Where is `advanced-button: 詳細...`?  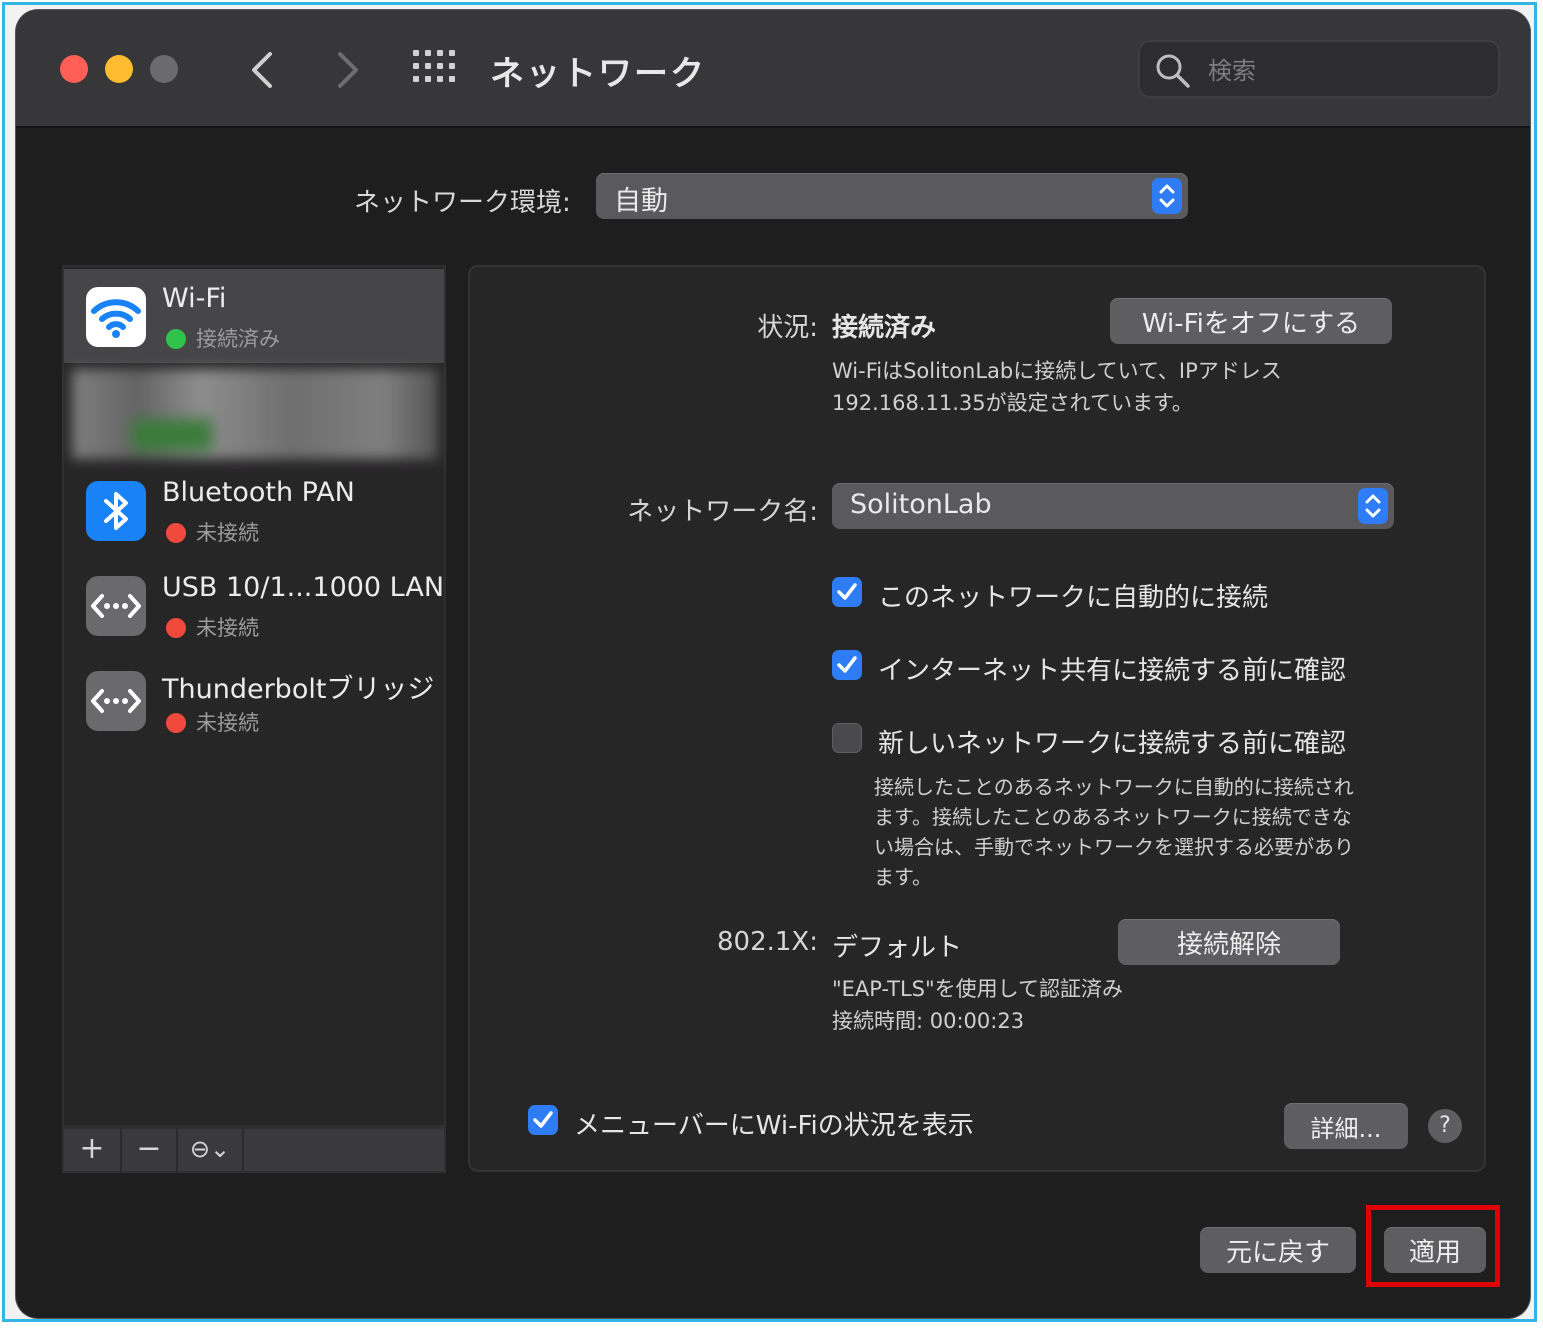 advanced-button: 詳細... is located at coordinates (1346, 1126).